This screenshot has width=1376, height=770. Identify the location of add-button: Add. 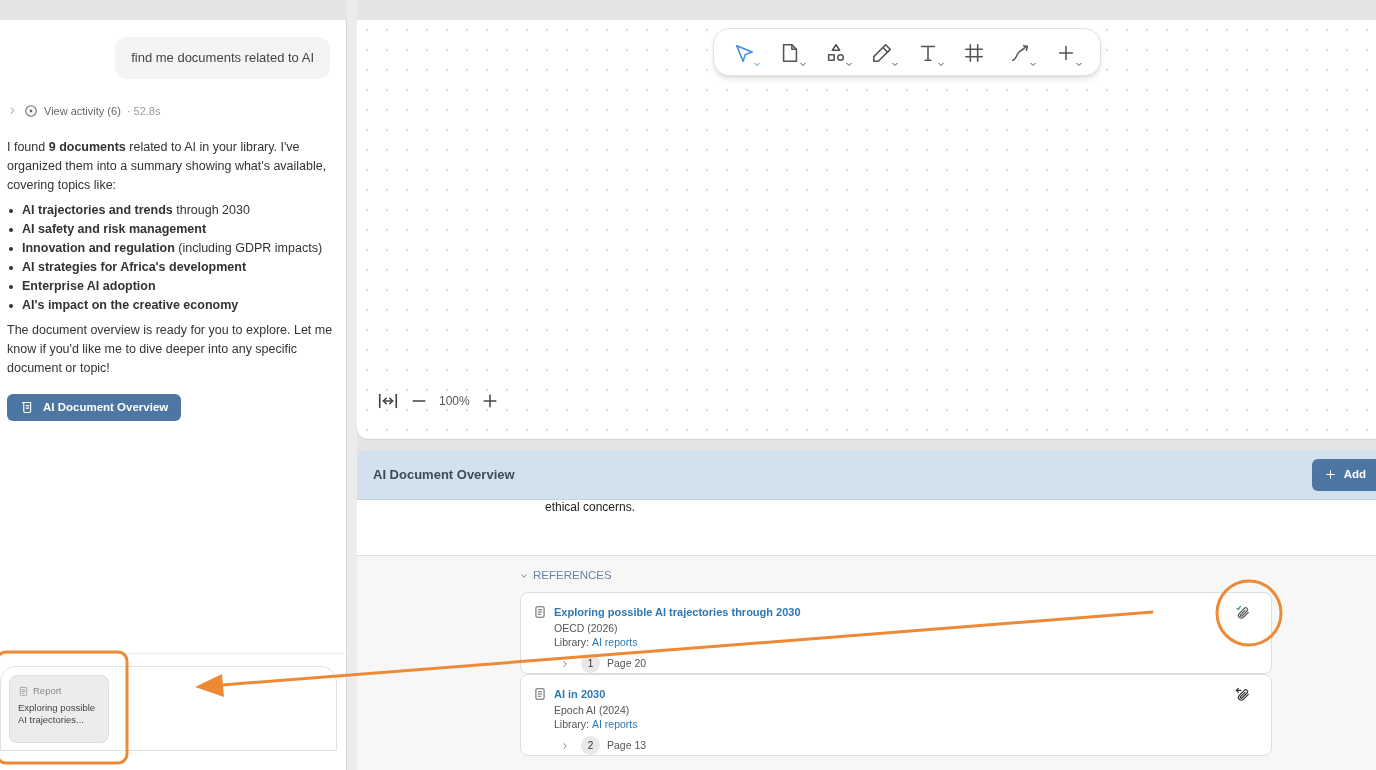
(1343, 474).